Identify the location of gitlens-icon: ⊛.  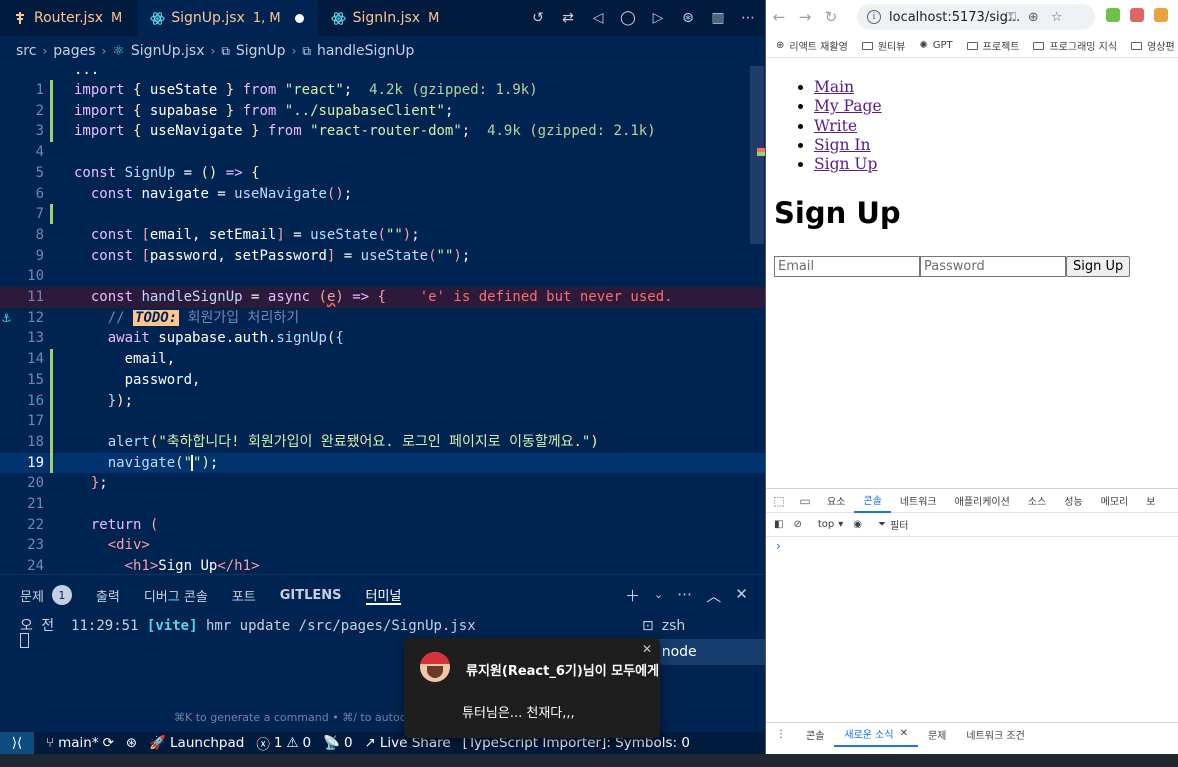
(688, 18).